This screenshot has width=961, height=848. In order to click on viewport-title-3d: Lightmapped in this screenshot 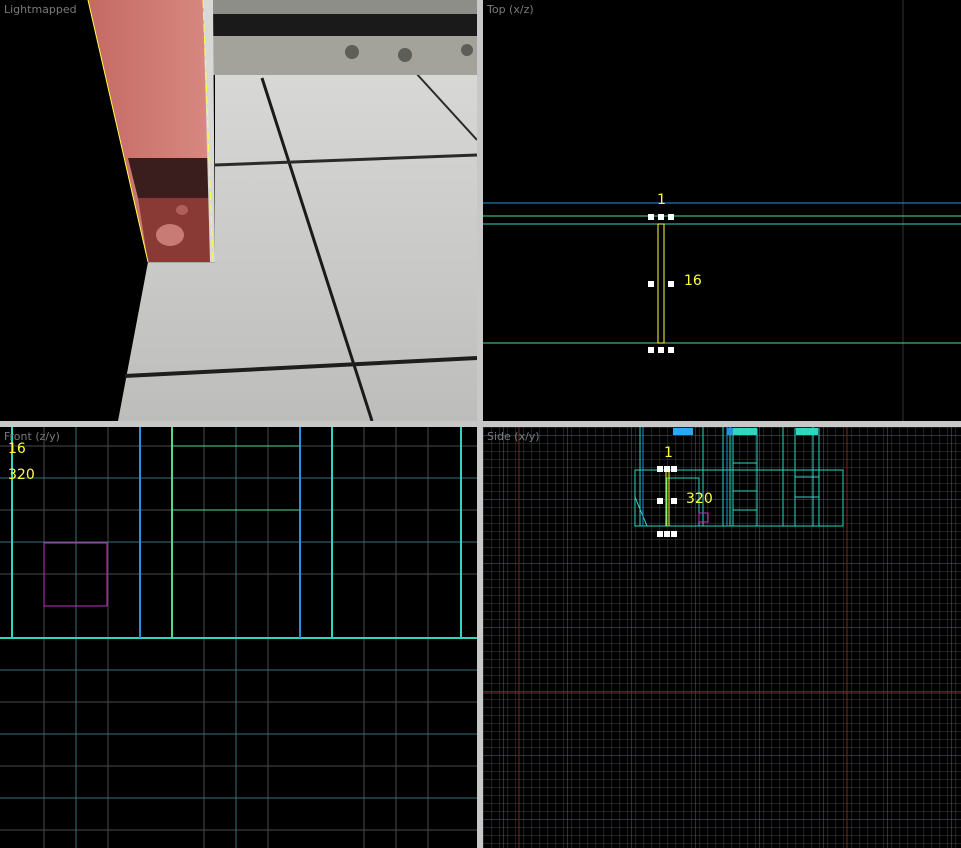, I will do `click(40, 9)`.